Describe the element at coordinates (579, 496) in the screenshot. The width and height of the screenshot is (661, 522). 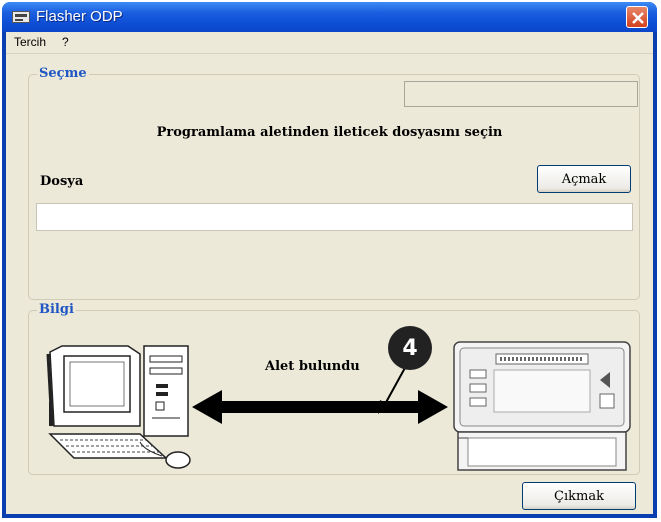
I see `exit-button: Çıkmak` at that location.